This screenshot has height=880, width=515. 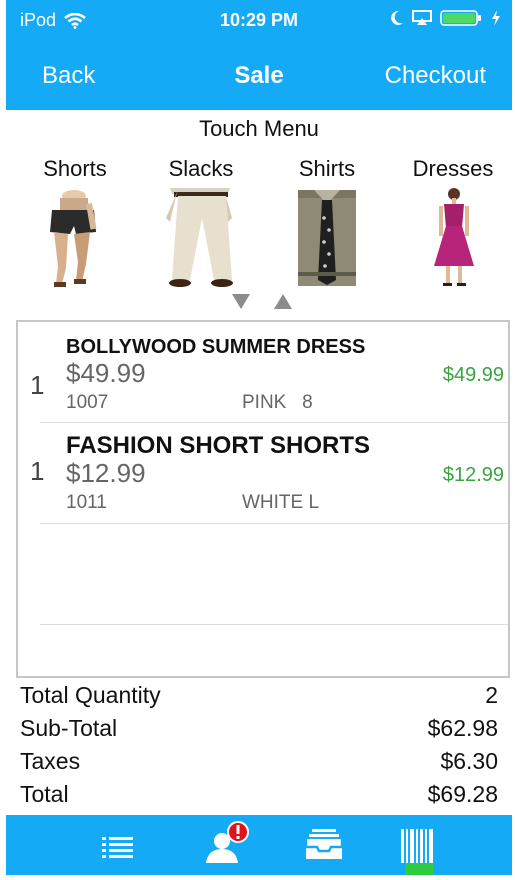 I want to click on tab-item-customer, so click(x=227, y=842).